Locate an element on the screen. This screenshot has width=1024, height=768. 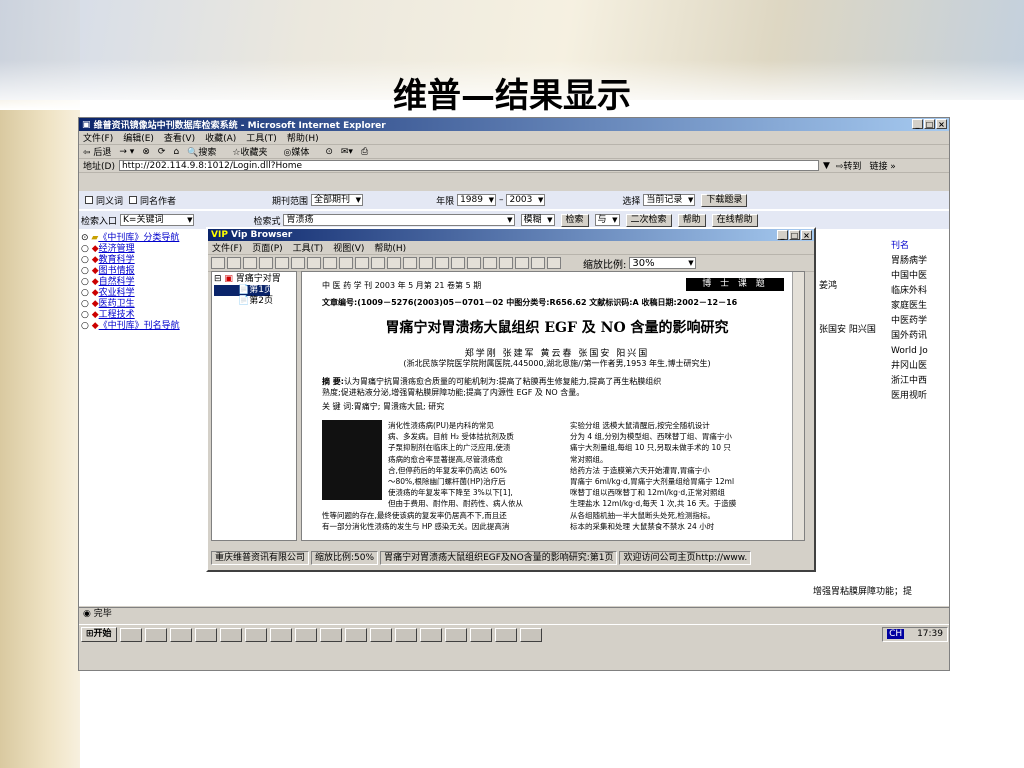
nav-item: ○ ◆农业科学 is located at coordinates (145, 293).